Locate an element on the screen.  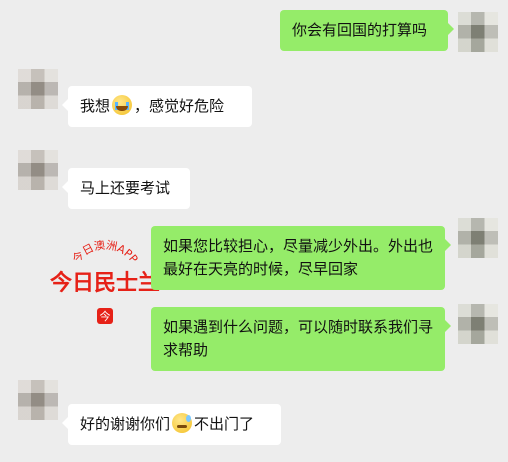
crying-face-icon is located at coordinates (122, 105).